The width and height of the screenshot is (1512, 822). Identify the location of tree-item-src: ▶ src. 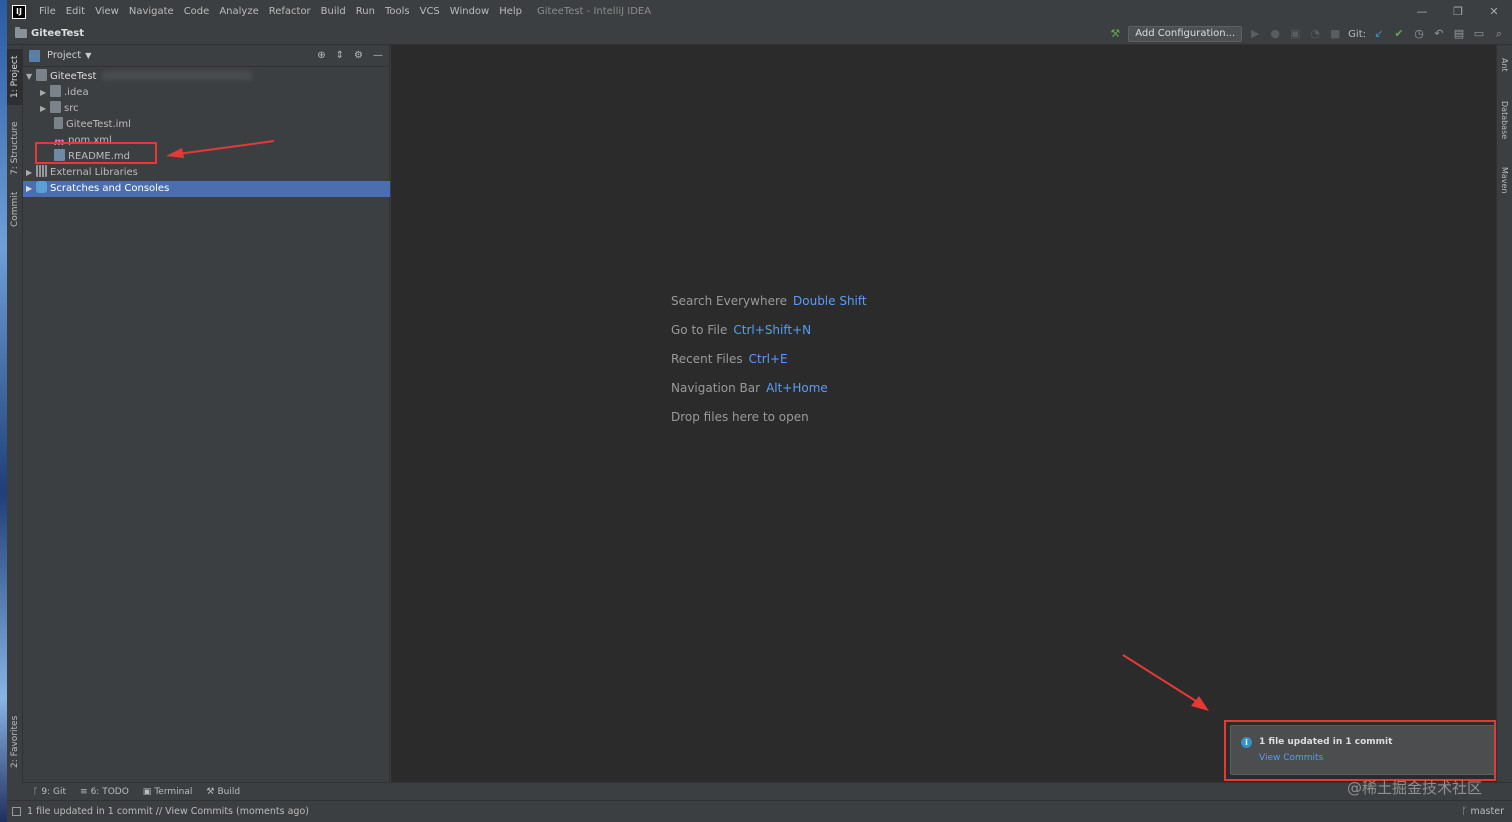
(206, 109).